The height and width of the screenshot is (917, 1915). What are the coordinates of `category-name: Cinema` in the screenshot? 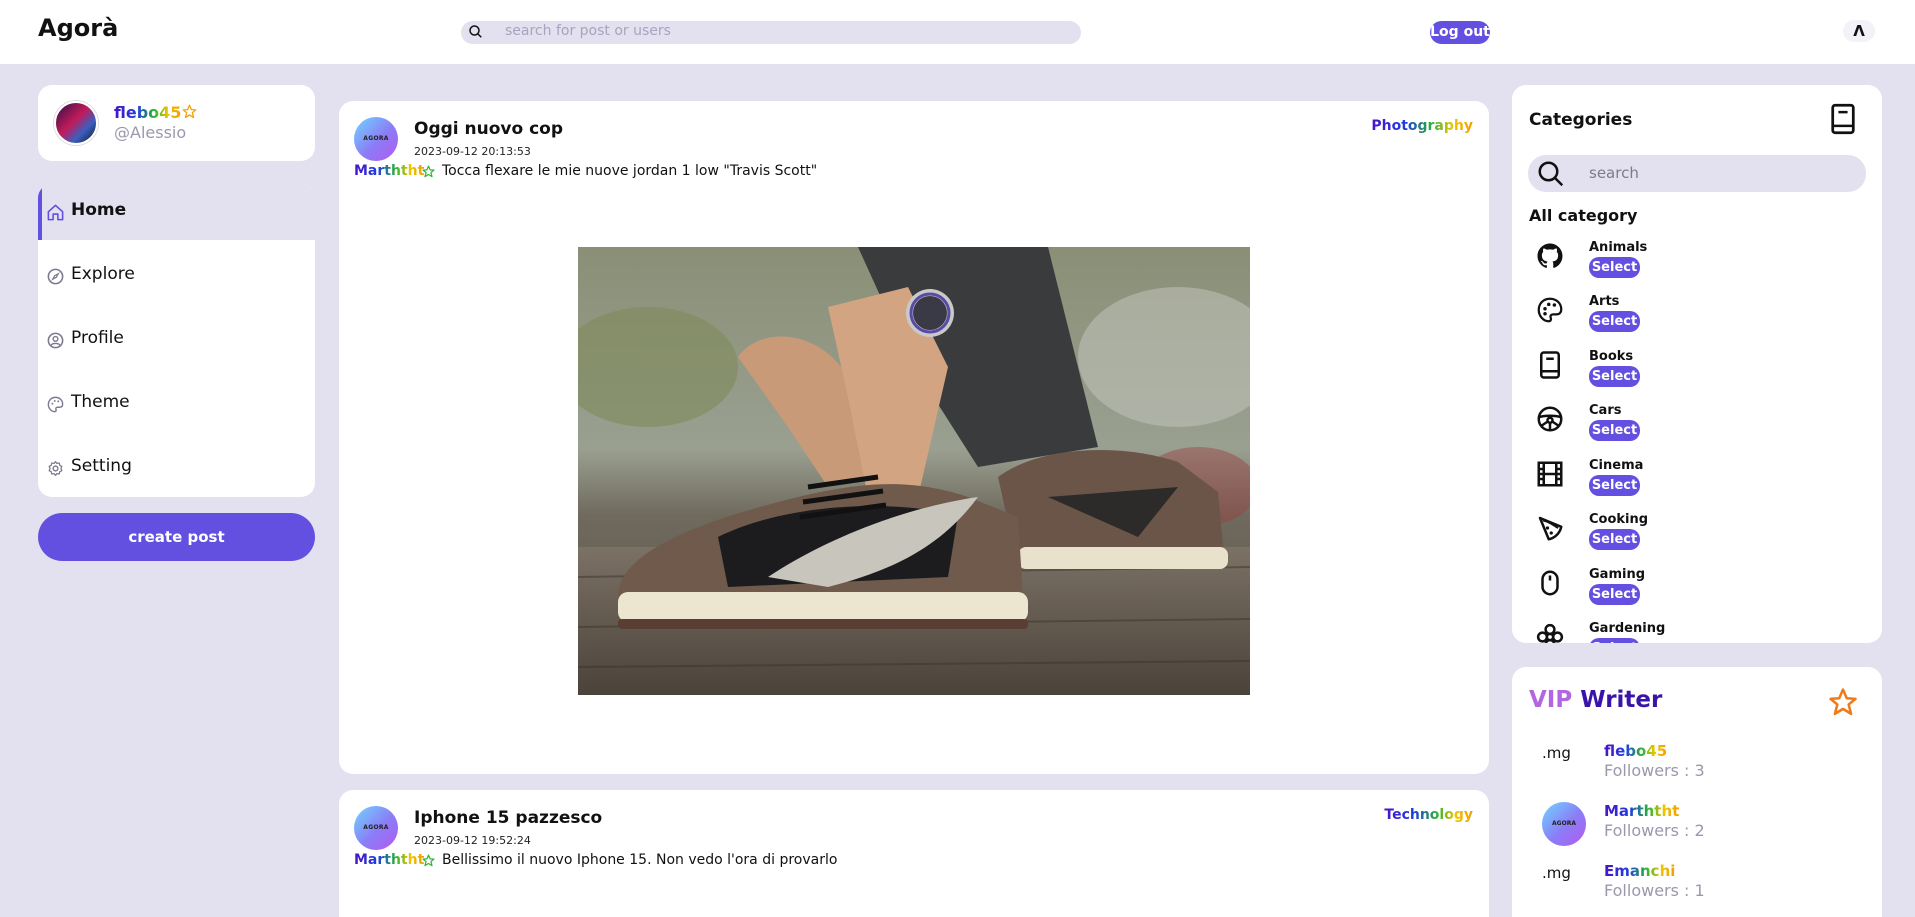 It's located at (1616, 465).